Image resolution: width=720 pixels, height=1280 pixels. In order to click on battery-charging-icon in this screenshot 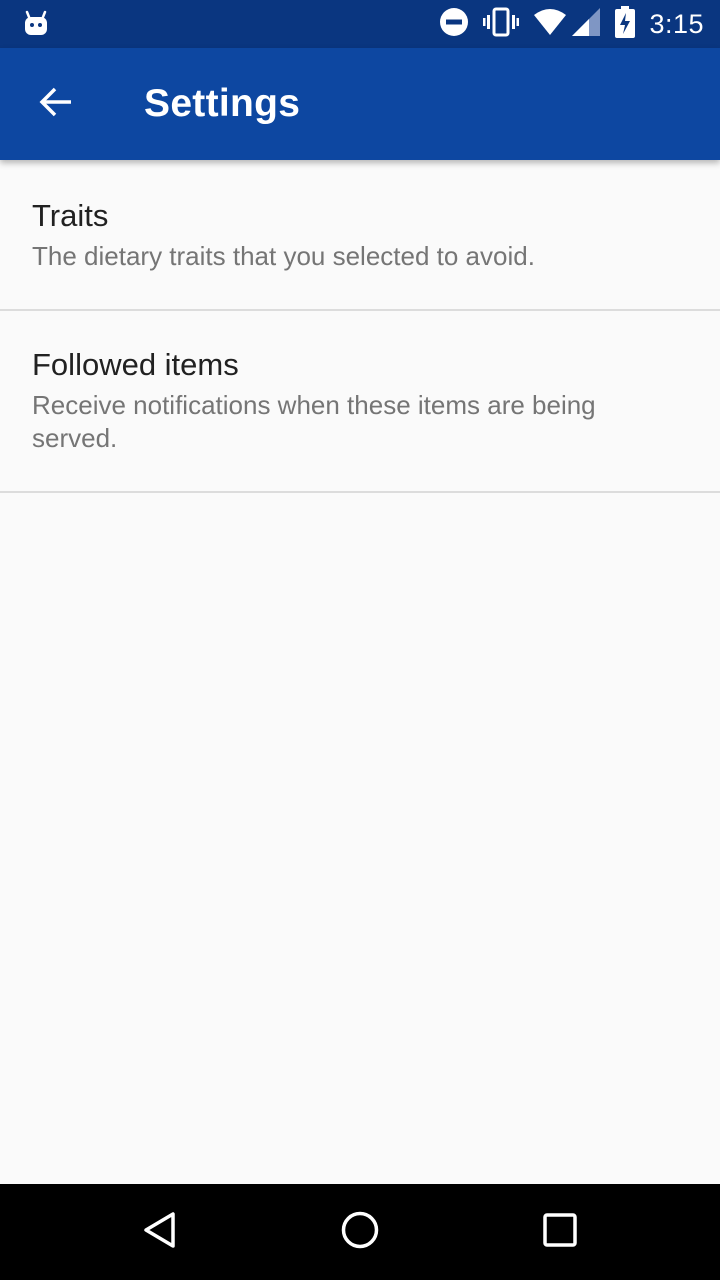, I will do `click(625, 24)`.